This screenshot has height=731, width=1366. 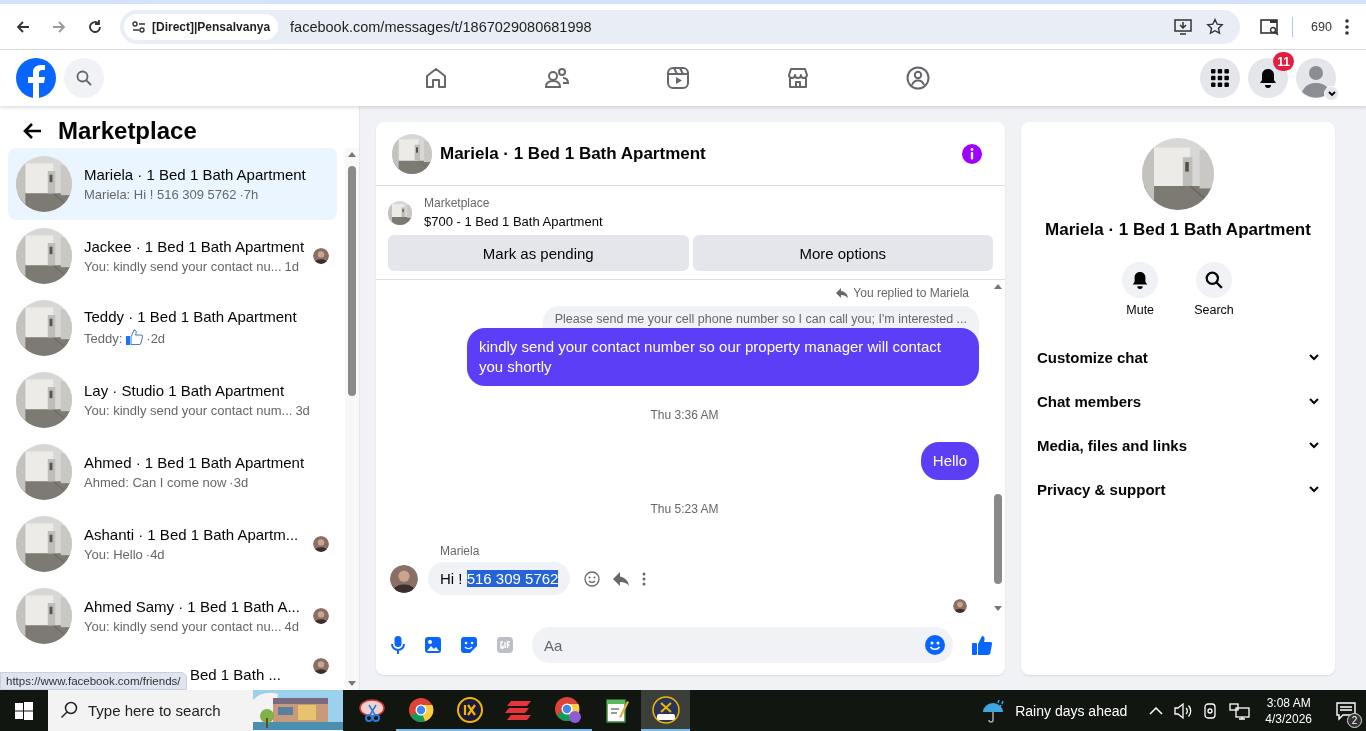 I want to click on microphone-icon, so click(x=398, y=645).